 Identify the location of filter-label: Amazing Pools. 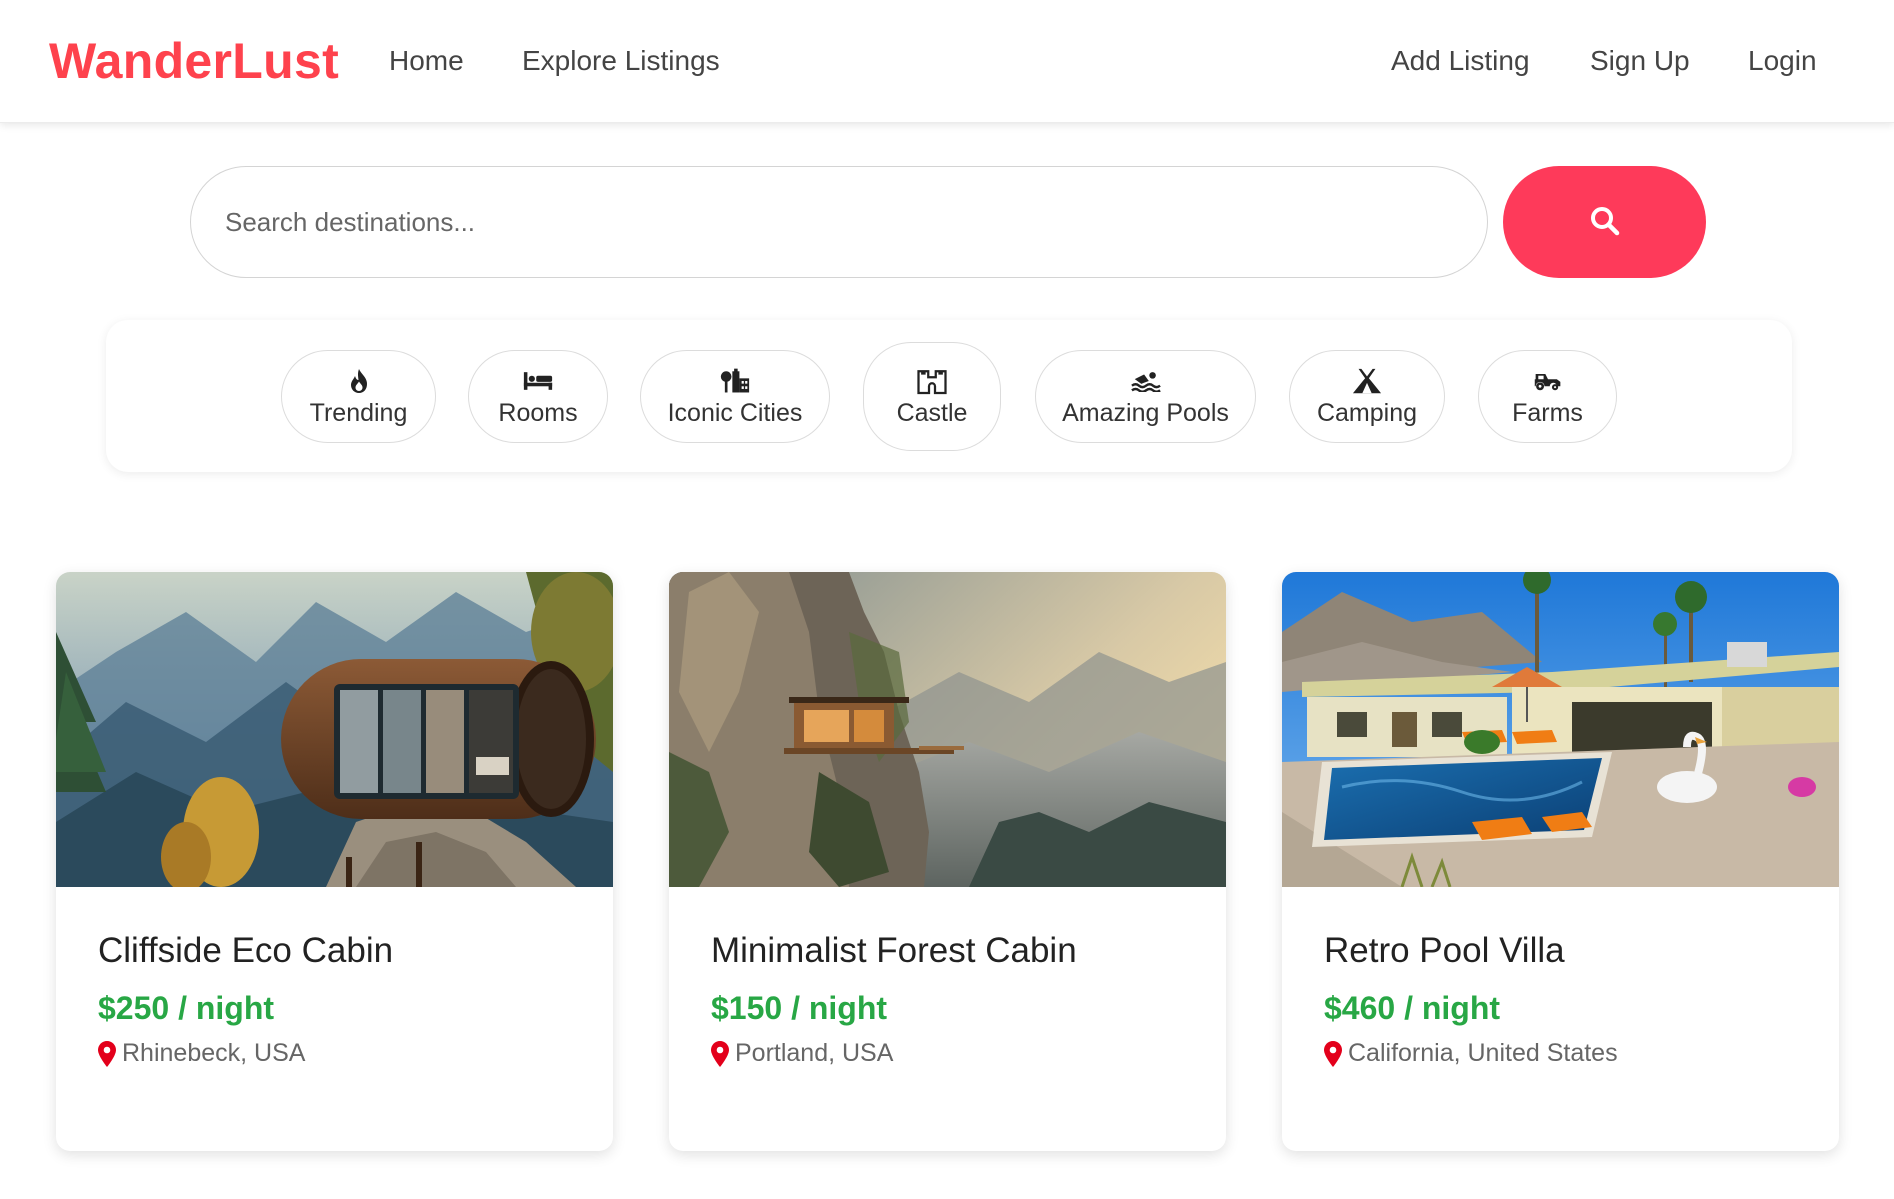
(1145, 412).